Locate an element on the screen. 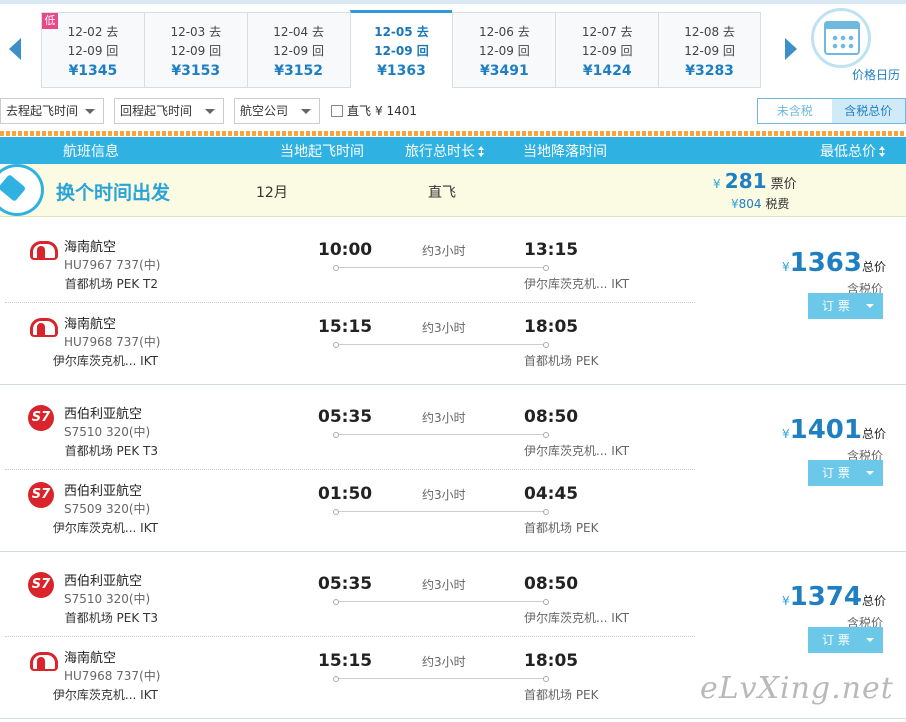 This screenshot has height=722, width=906. outbound-date: 12-07 去 is located at coordinates (607, 32).